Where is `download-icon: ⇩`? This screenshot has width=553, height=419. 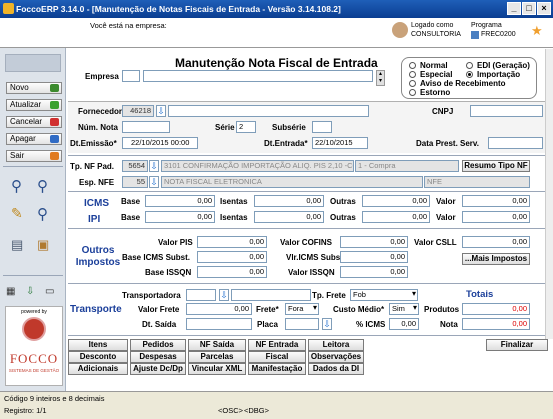 download-icon: ⇩ is located at coordinates (30, 291).